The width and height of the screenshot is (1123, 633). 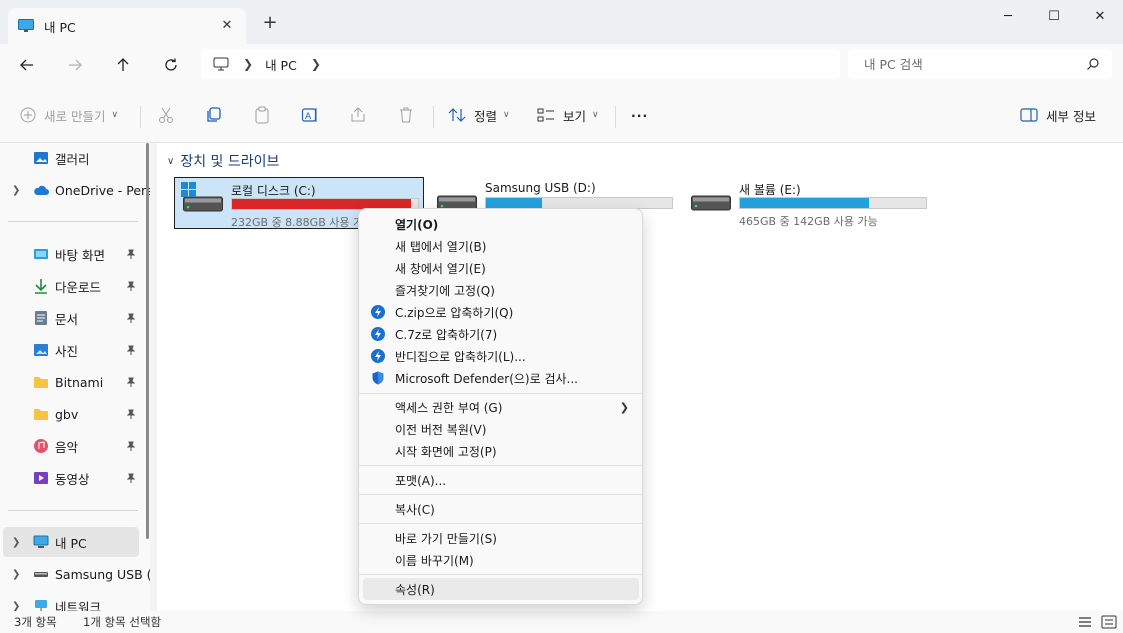 What do you see at coordinates (75, 190) in the screenshot?
I see `sidebar-item-onedrive: ❯ OneDrive - Pers` at bounding box center [75, 190].